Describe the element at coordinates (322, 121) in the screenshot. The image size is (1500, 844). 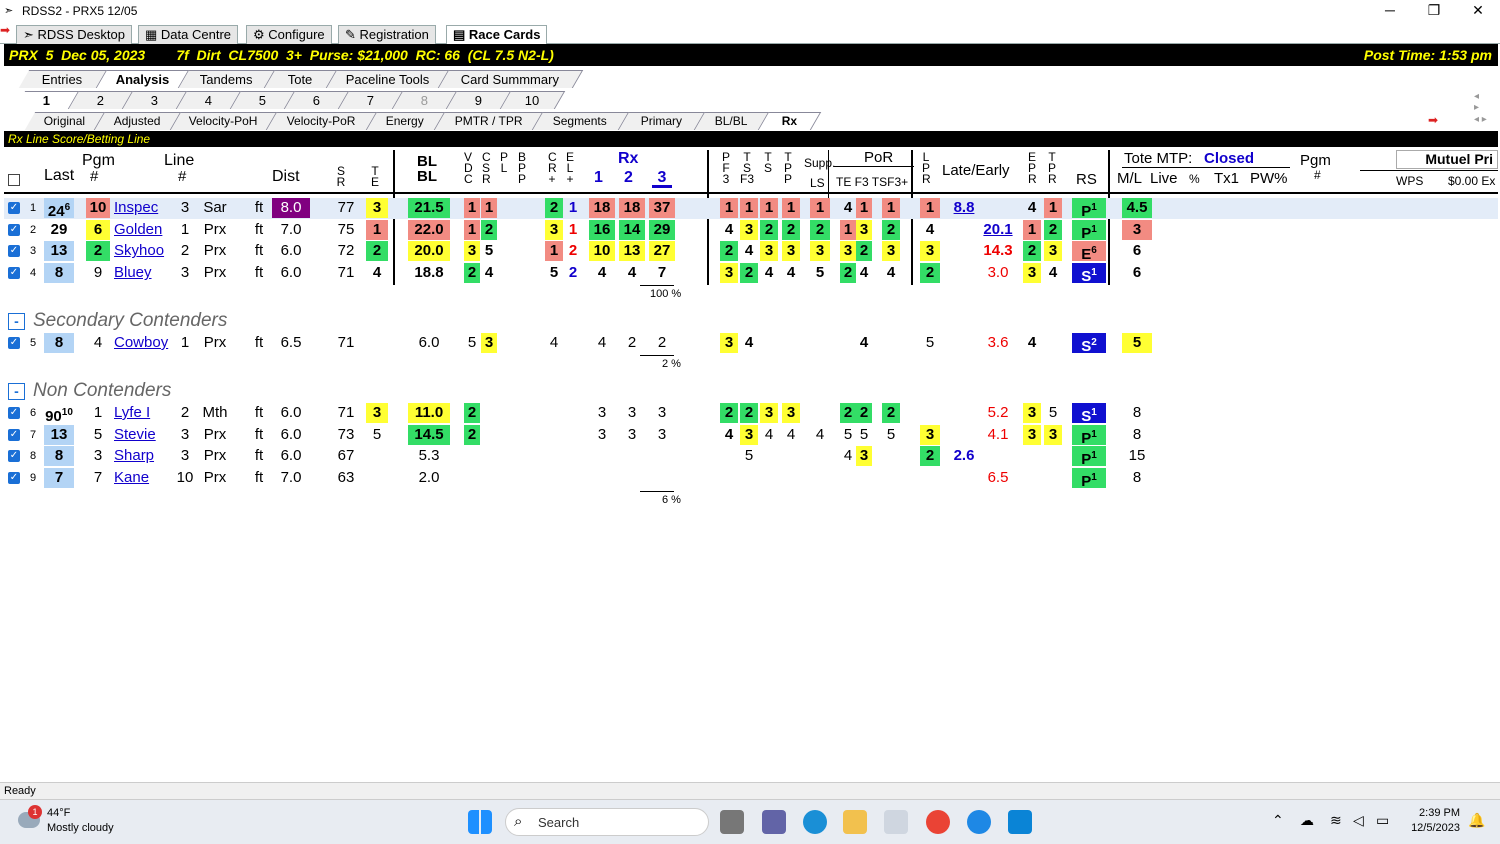
I see `tab-velocity-por: Velocity-PoR` at that location.